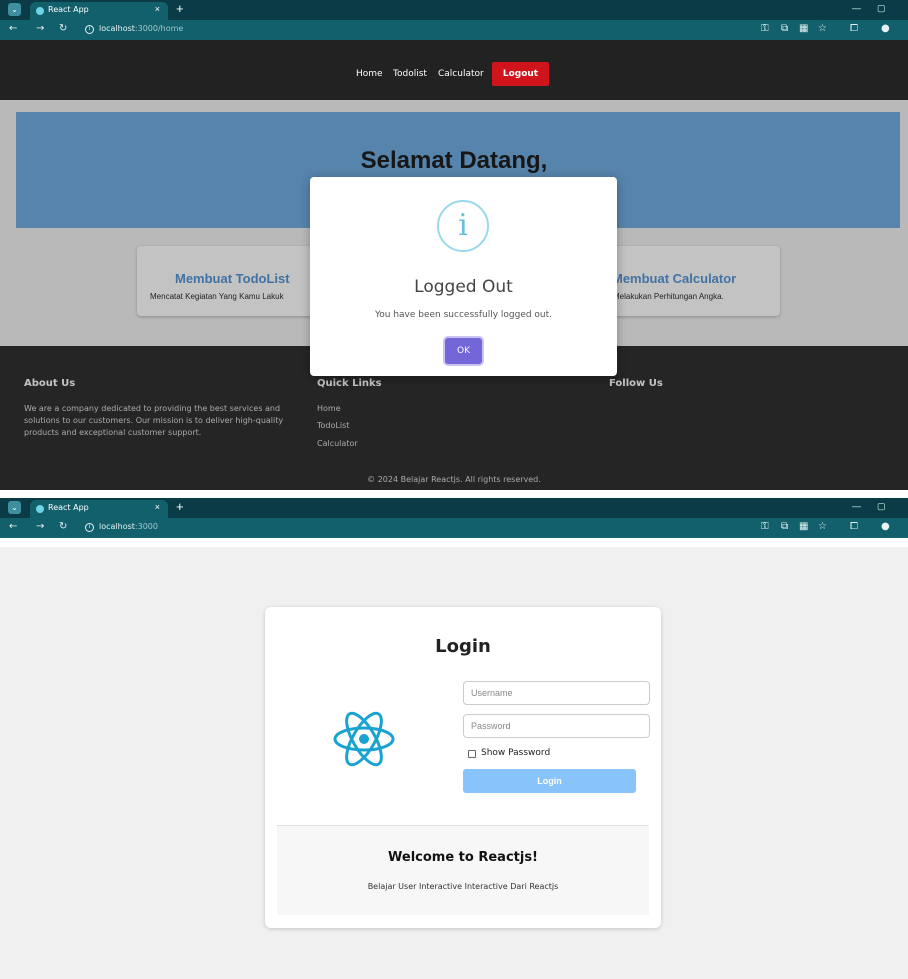  Describe the element at coordinates (463, 857) in the screenshot. I see `welcome-title: Welcome to Reactjs!` at that location.